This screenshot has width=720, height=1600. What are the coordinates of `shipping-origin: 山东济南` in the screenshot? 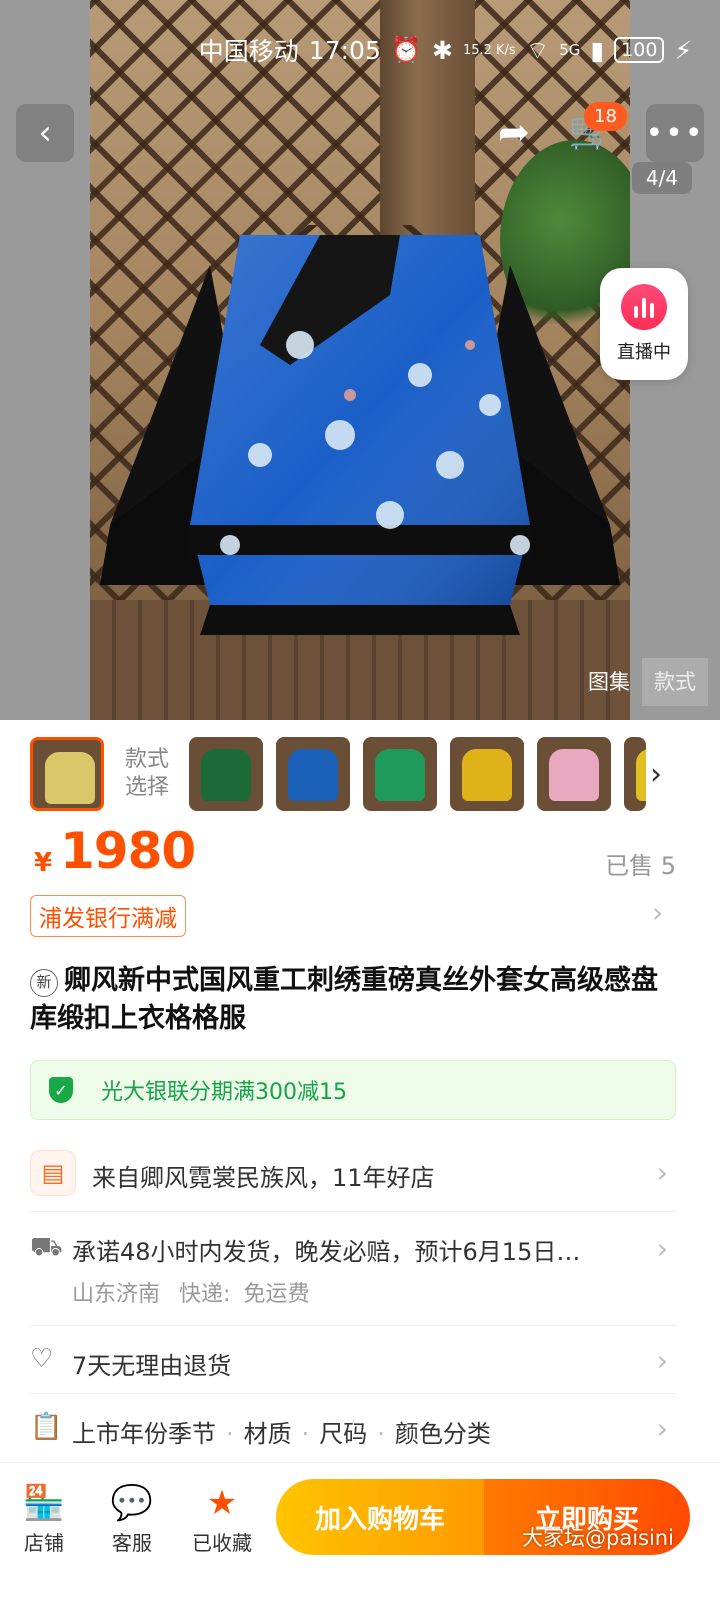 It's located at (116, 1294).